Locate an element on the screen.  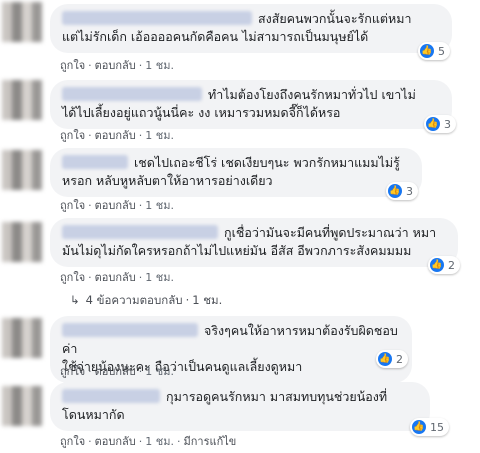
comment-actions: ถูกใจ · ตอบกลับ · 1 ชม. · มีการแก้ไข is located at coordinates (148, 441).